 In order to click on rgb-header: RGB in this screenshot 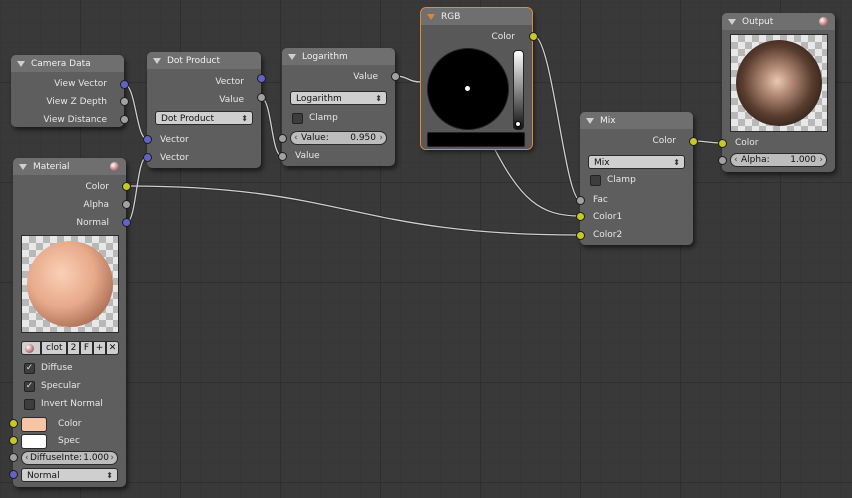, I will do `click(476, 16)`.